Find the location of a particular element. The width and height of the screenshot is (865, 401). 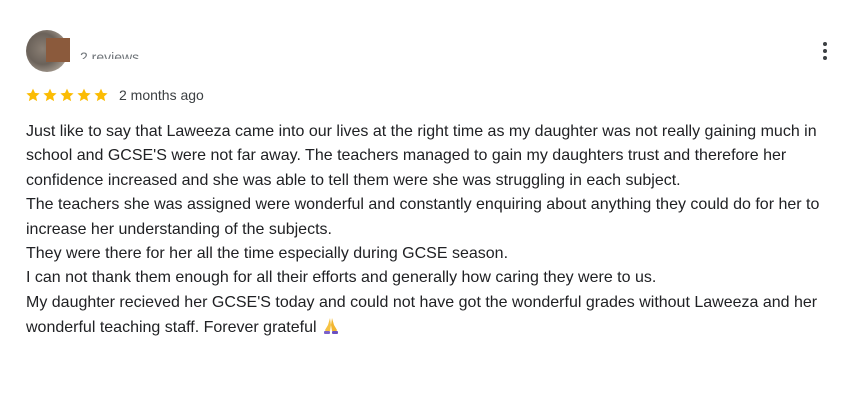

more-options-button is located at coordinates (825, 51).